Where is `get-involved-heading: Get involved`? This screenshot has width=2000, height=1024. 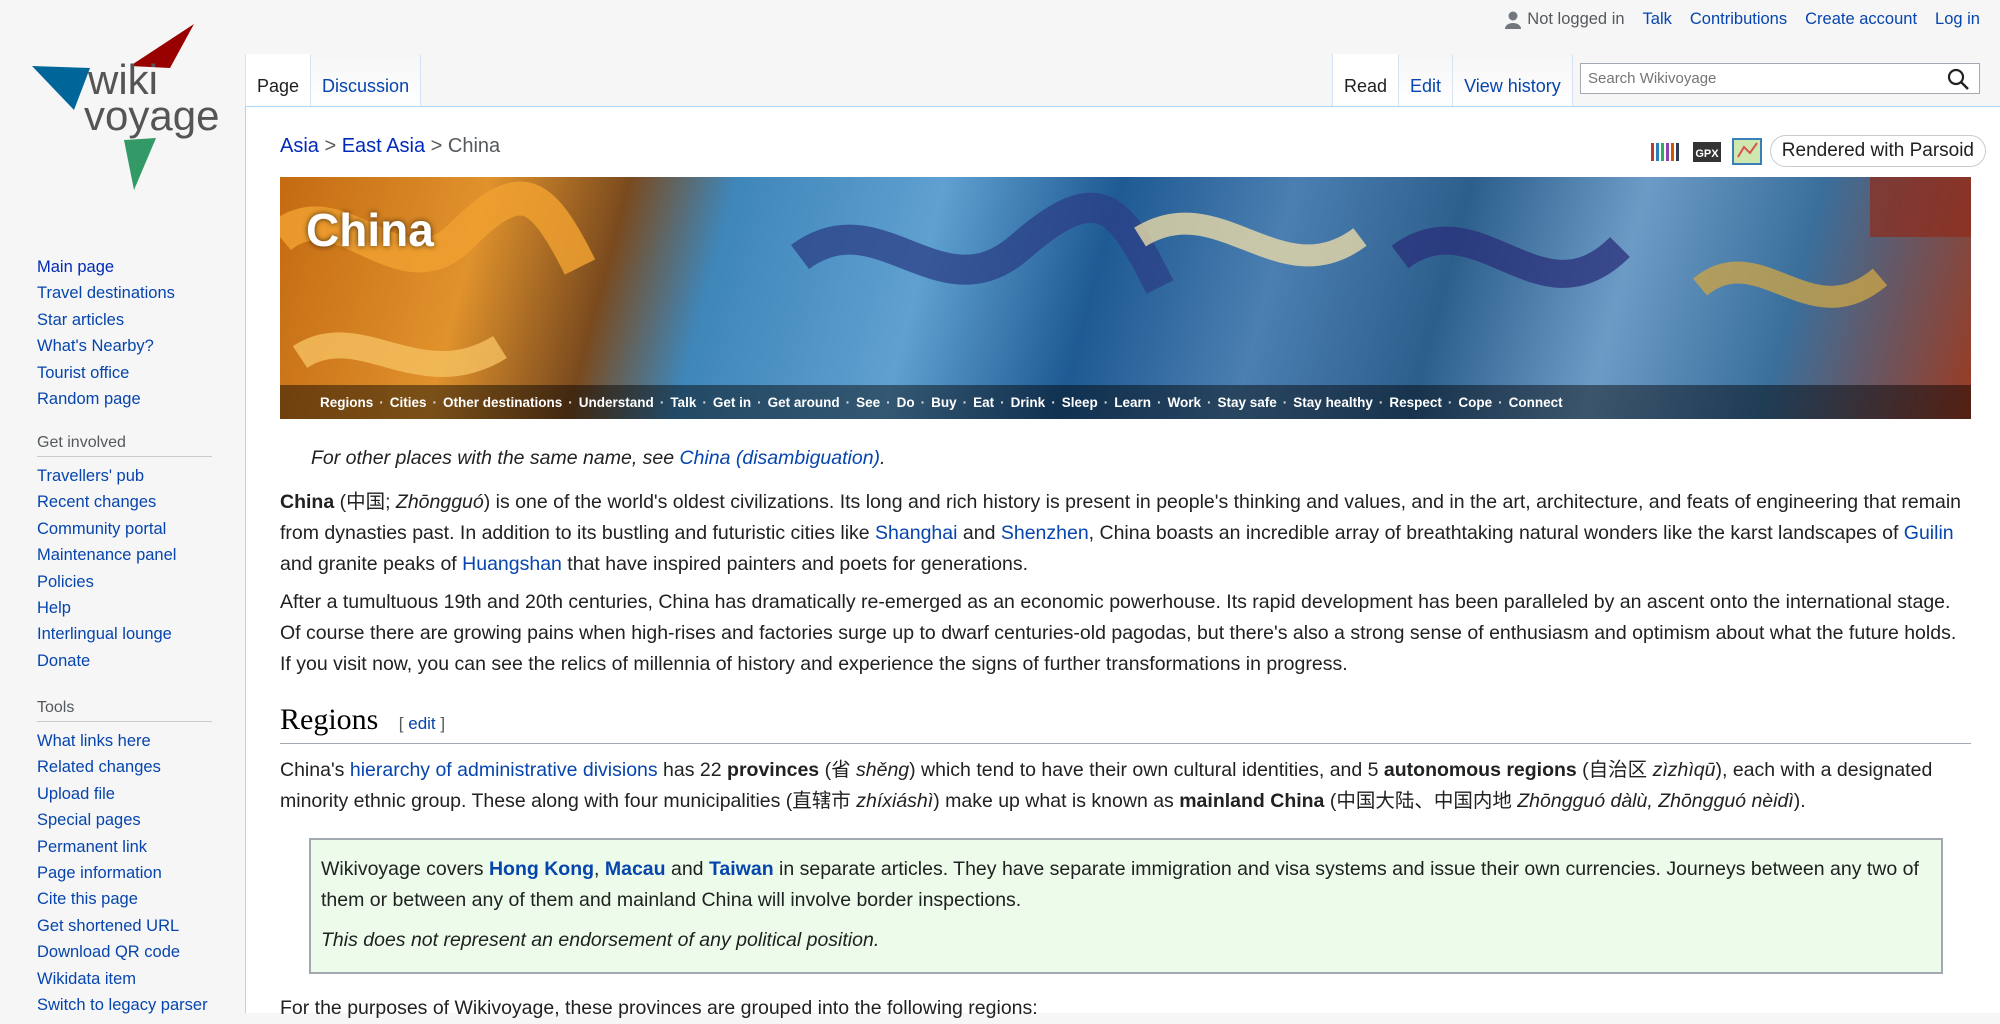 get-involved-heading: Get involved is located at coordinates (124, 445).